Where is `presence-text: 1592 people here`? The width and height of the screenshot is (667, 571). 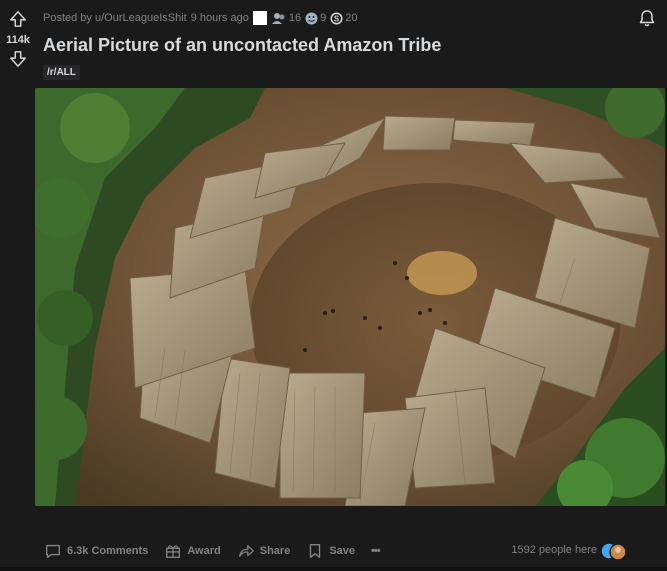
presence-text: 1592 people here is located at coordinates (554, 550).